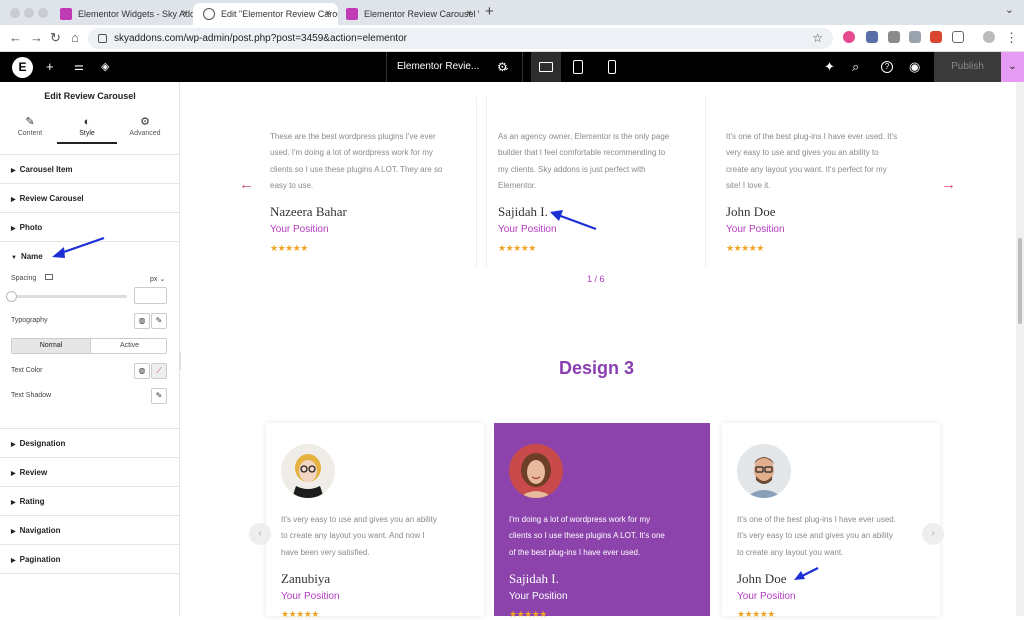  I want to click on design3-prev-chevron-icon: ‹, so click(260, 534).